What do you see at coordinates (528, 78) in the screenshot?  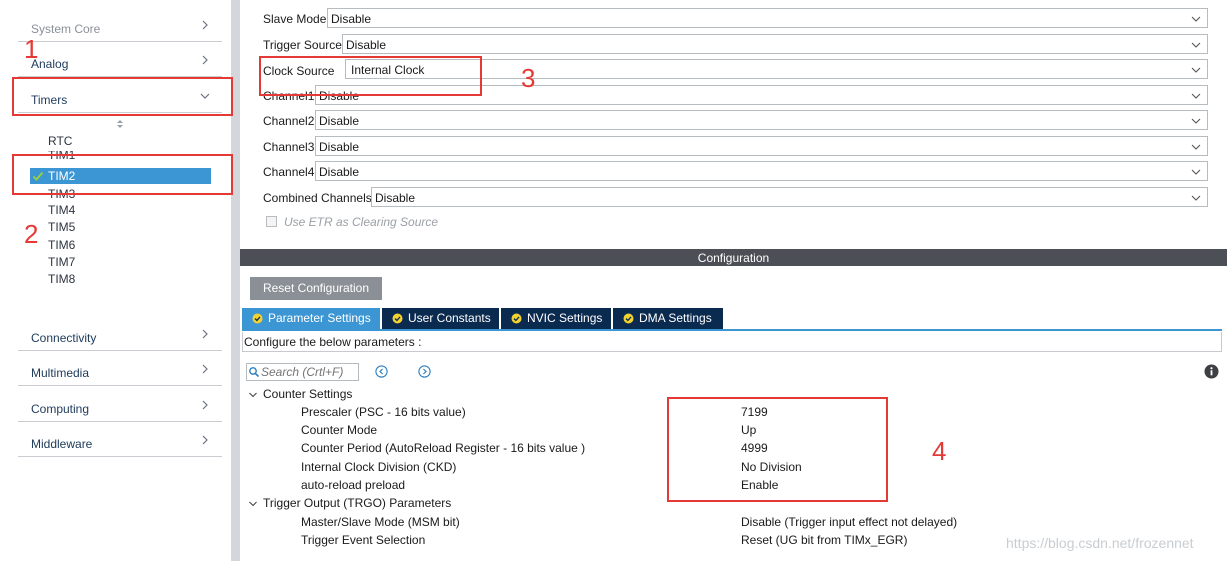 I see `annotation-number-3: 3` at bounding box center [528, 78].